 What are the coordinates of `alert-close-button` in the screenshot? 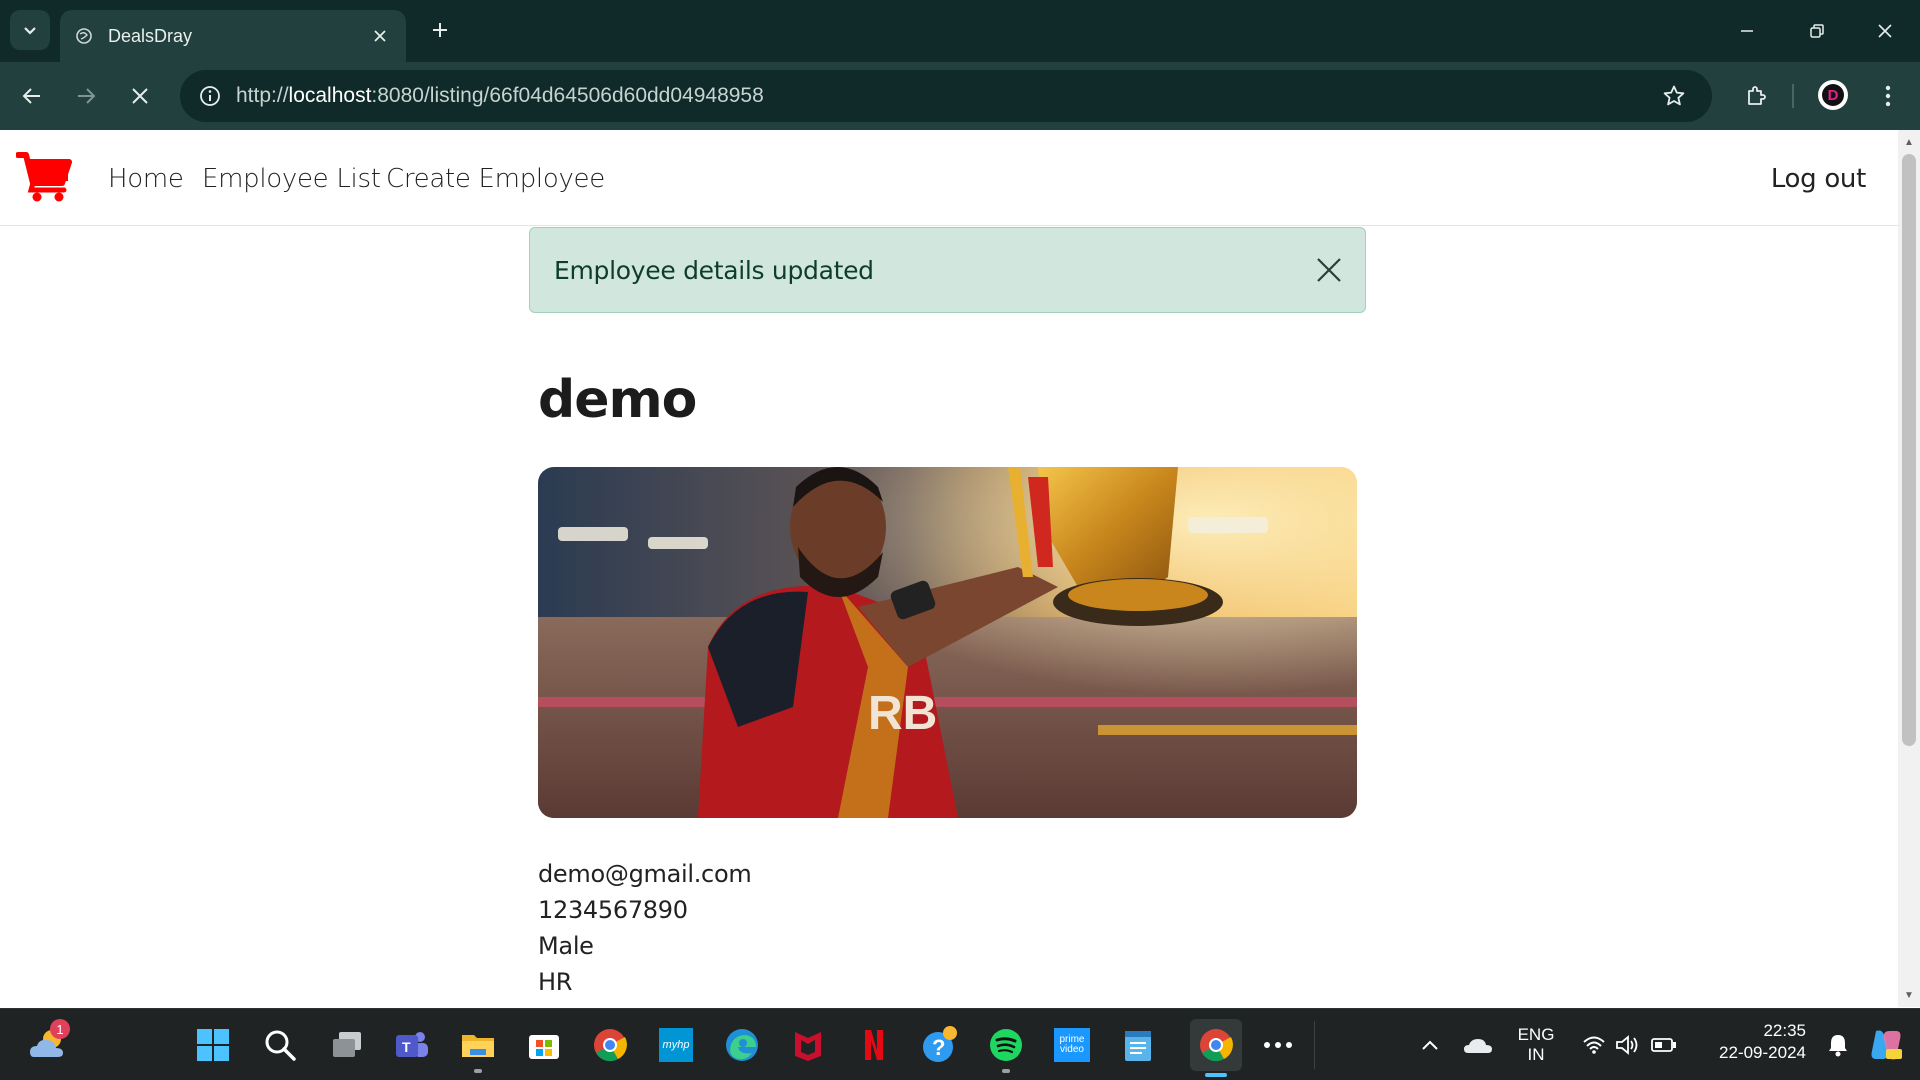 It's located at (1329, 270).